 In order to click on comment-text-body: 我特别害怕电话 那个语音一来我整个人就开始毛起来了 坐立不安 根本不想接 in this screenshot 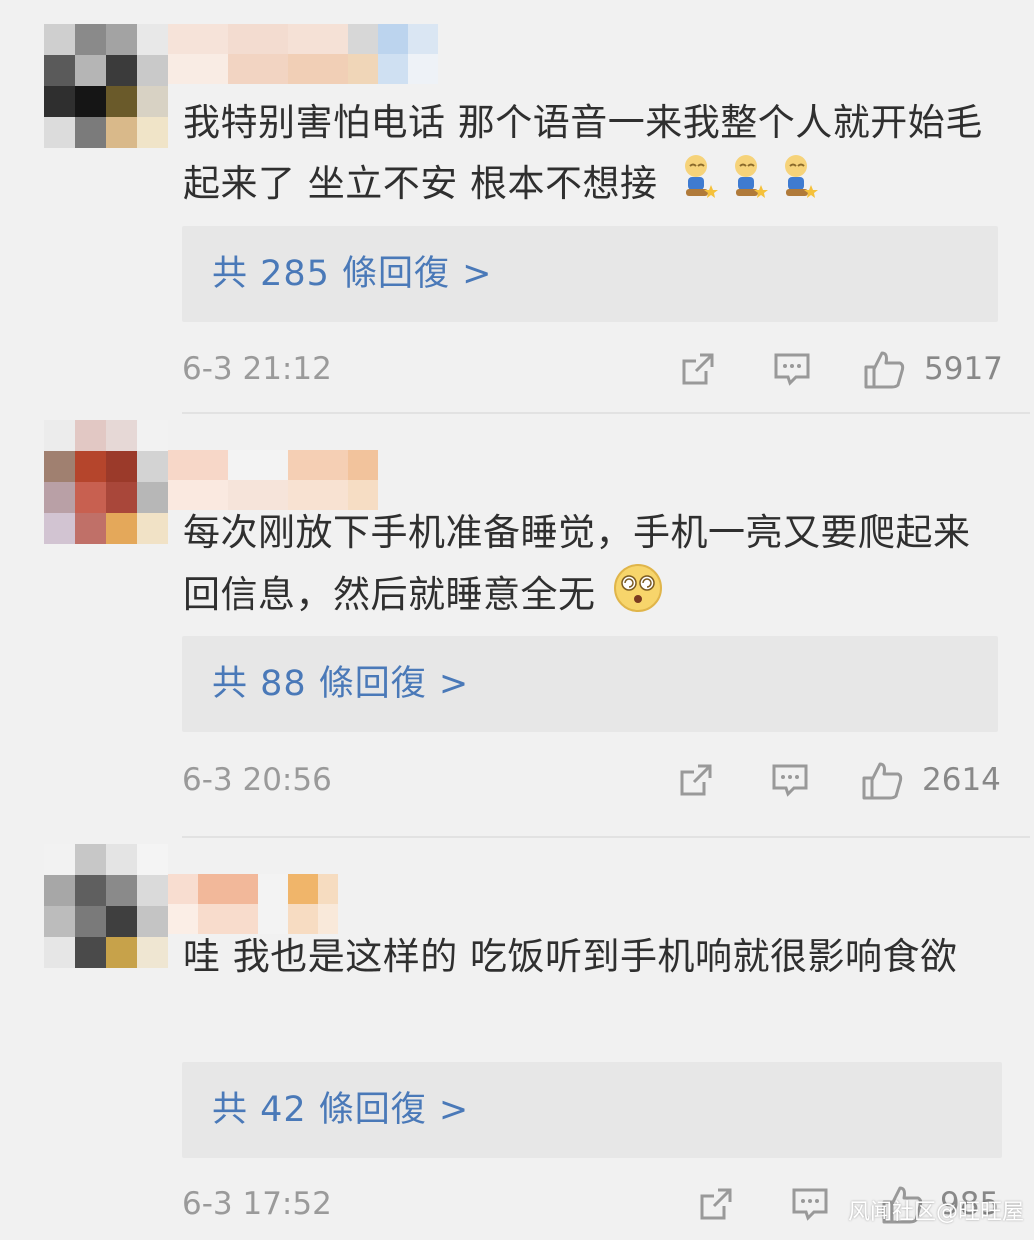, I will do `click(583, 153)`.